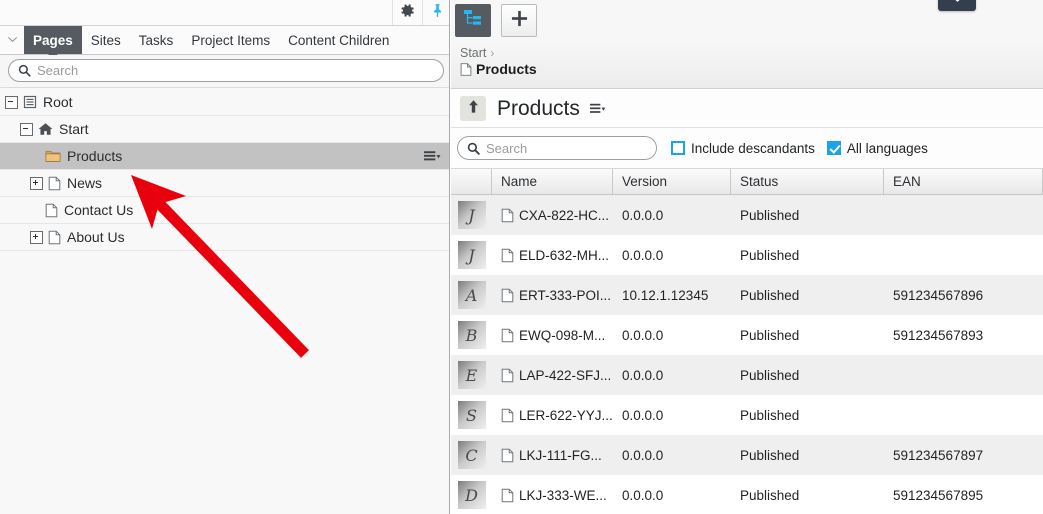 This screenshot has height=514, width=1043. I want to click on tree-item-root: Root, so click(224, 102).